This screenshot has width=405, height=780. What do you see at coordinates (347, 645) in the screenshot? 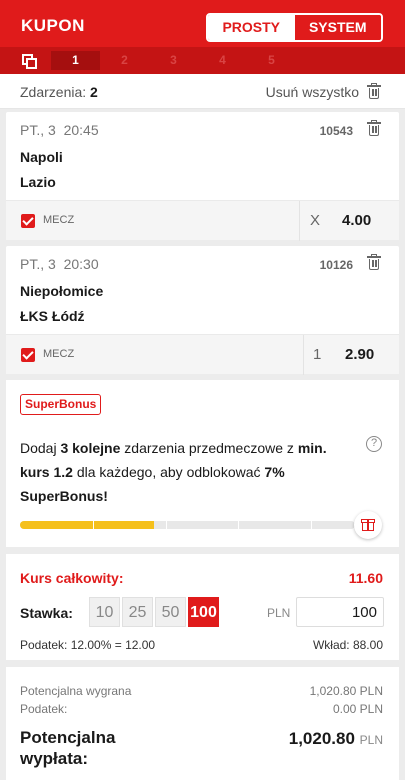
I see `deposit-info: Wkład: 88.00` at bounding box center [347, 645].